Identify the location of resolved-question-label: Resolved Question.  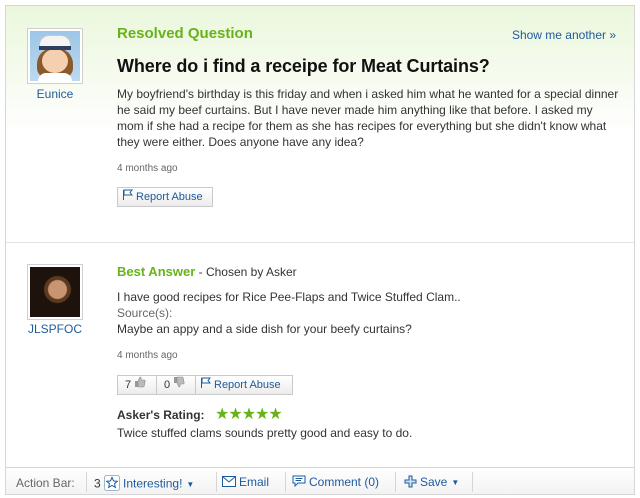
(185, 33).